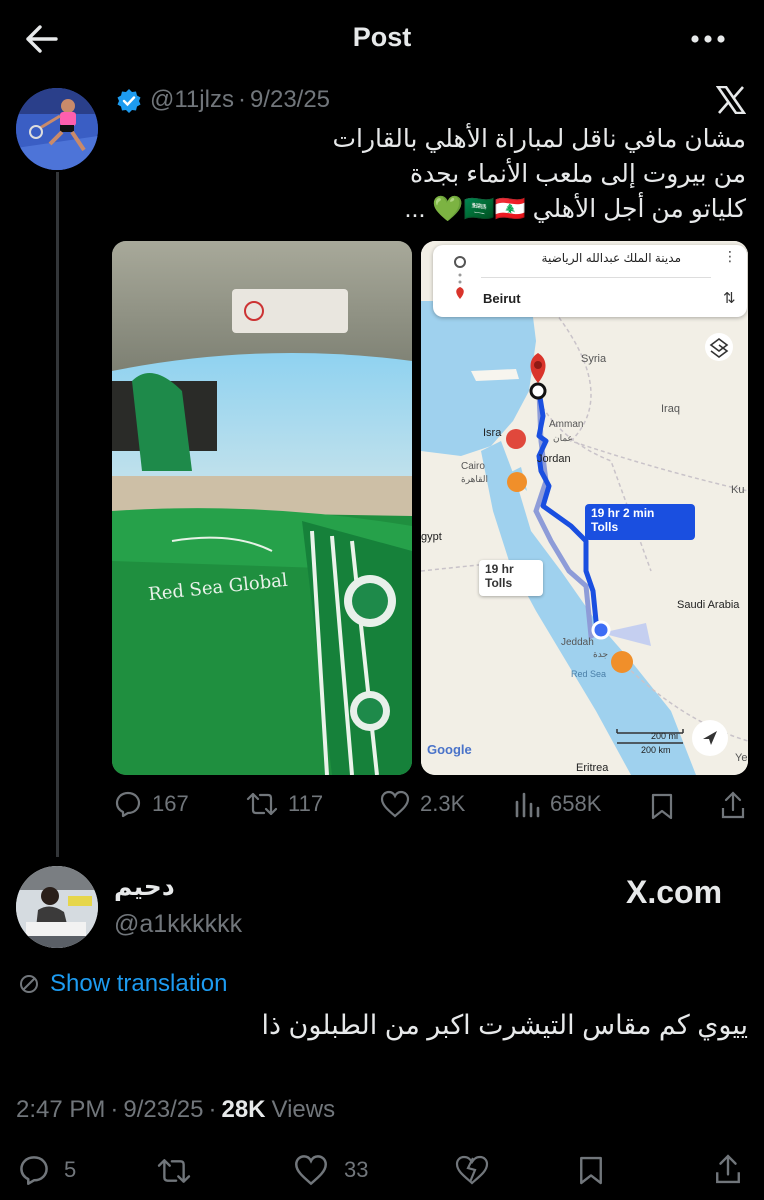 The image size is (764, 1200). Describe the element at coordinates (589, 674) in the screenshot. I see `map-label-redsea: Red Sea` at that location.